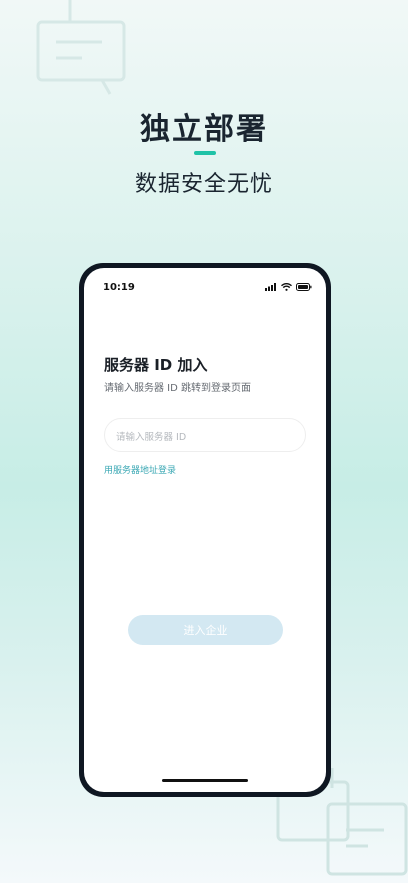 The width and height of the screenshot is (408, 883). Describe the element at coordinates (204, 129) in the screenshot. I see `promo-headline: 独立部署` at that location.